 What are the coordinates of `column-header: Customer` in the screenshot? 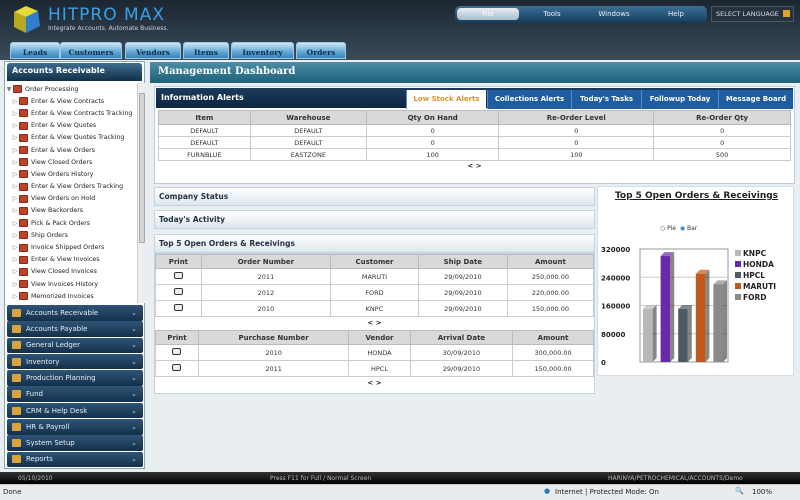 It's located at (374, 261).